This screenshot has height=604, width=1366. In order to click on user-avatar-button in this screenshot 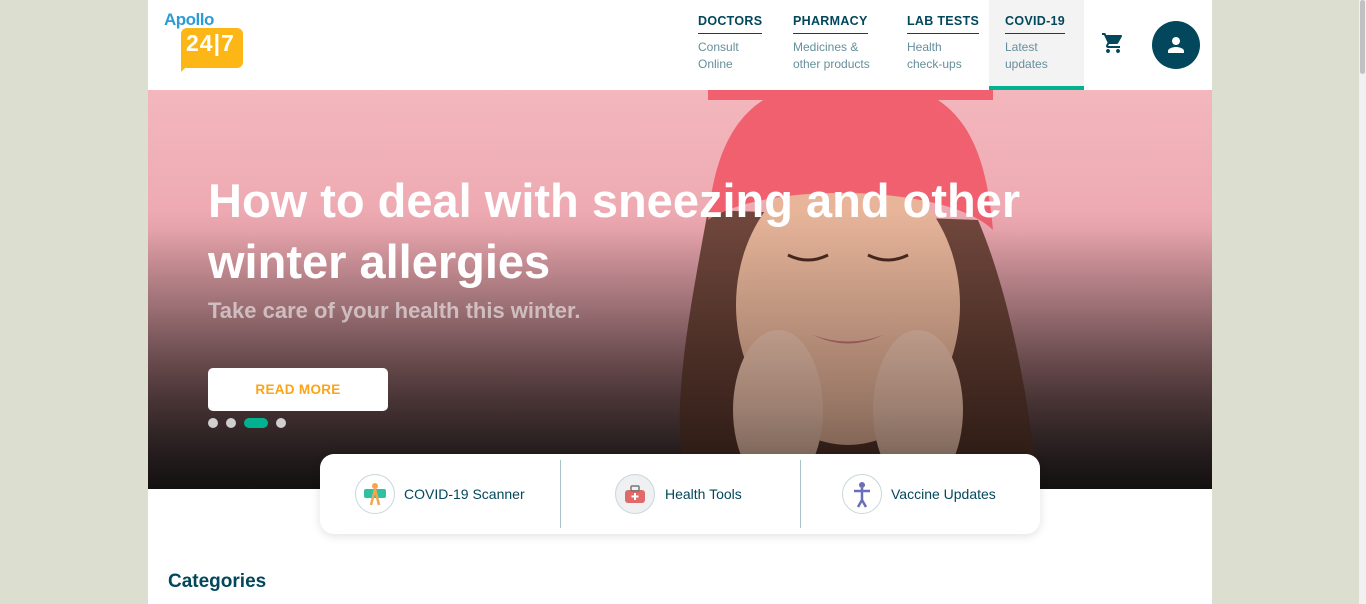, I will do `click(1176, 45)`.